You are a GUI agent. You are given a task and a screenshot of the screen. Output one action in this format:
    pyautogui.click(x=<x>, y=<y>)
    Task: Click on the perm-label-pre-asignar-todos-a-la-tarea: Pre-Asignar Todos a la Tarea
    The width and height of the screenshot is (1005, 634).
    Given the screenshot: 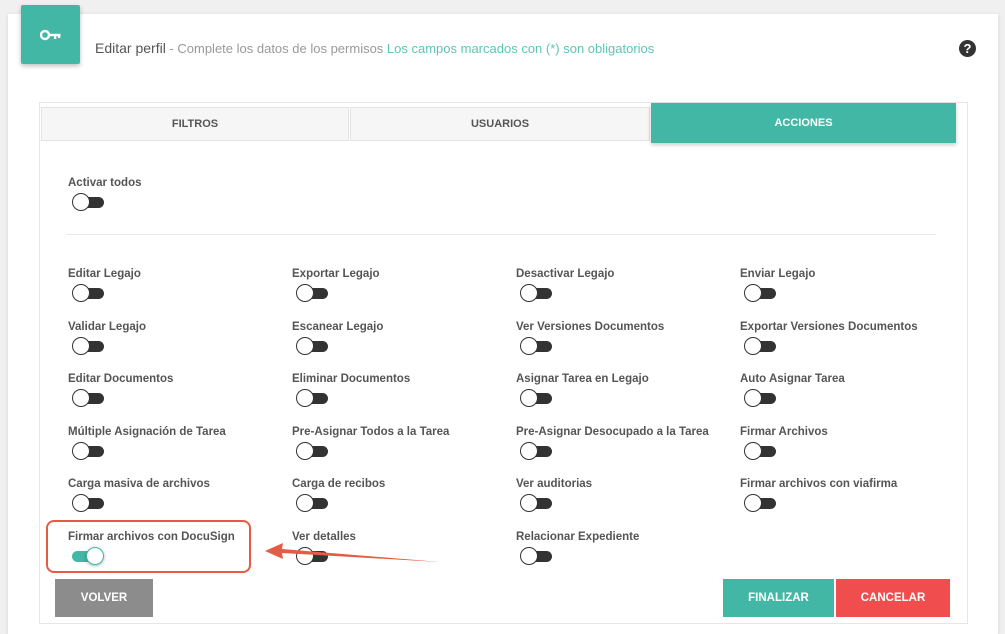 What is the action you would take?
    pyautogui.click(x=371, y=432)
    